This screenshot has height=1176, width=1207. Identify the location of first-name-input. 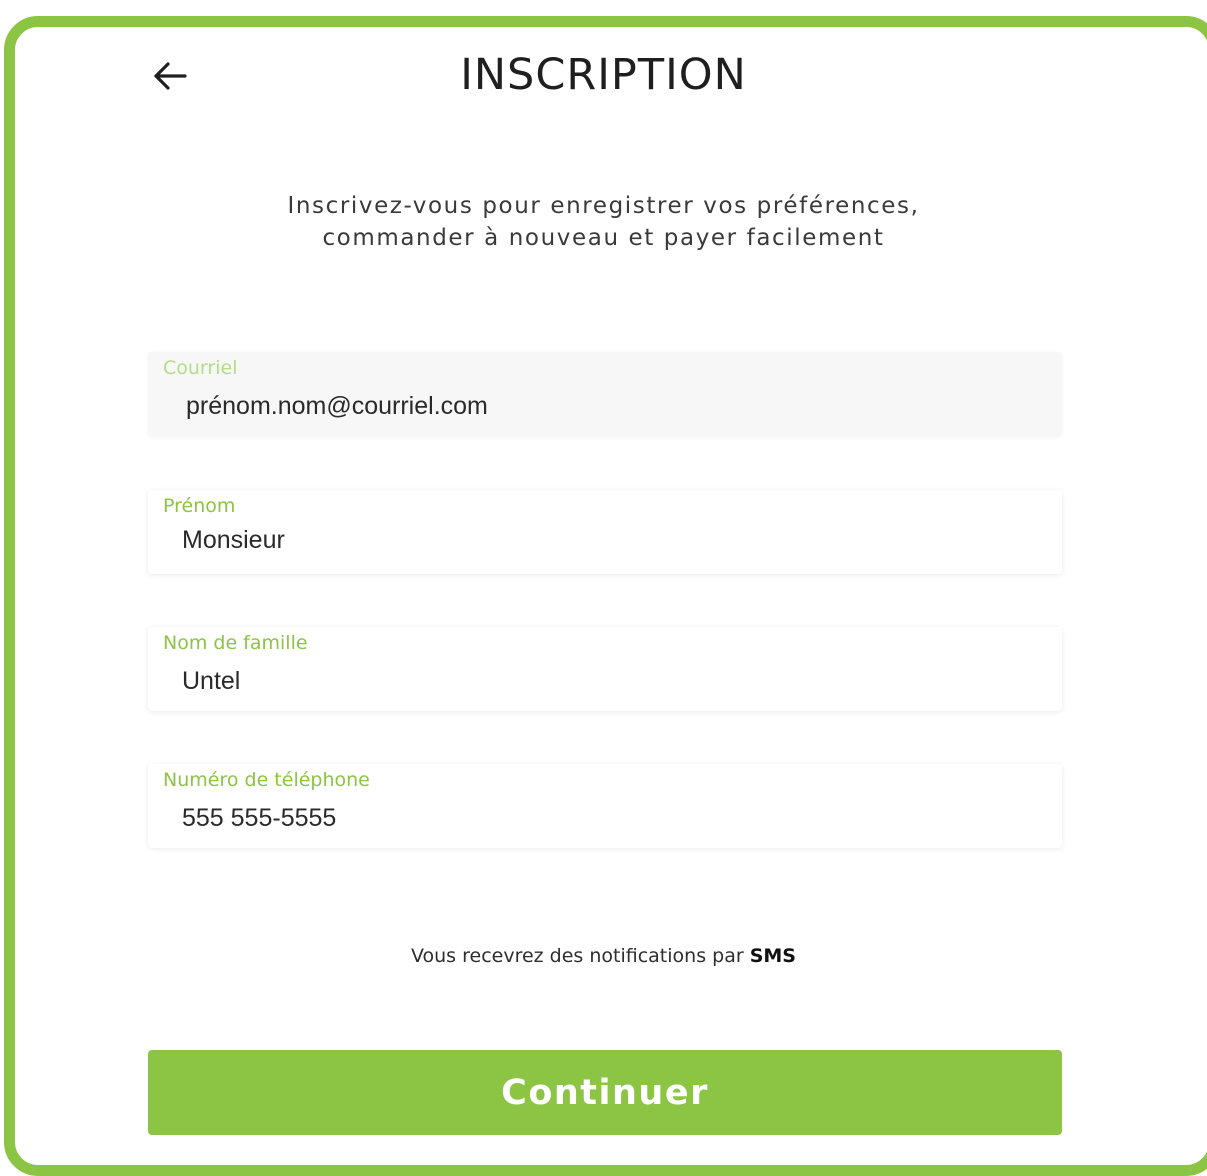
(612, 540).